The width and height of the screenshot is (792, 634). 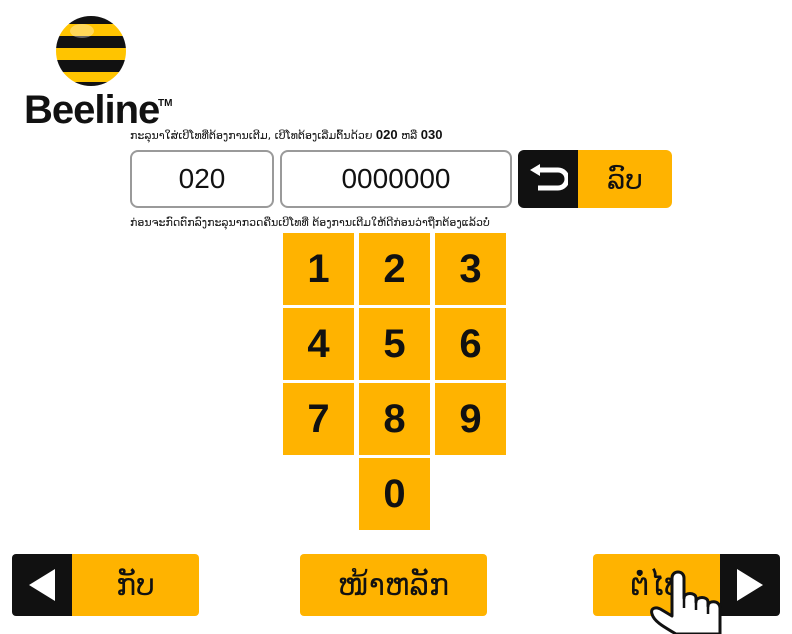 What do you see at coordinates (318, 344) in the screenshot?
I see `key-4: 4` at bounding box center [318, 344].